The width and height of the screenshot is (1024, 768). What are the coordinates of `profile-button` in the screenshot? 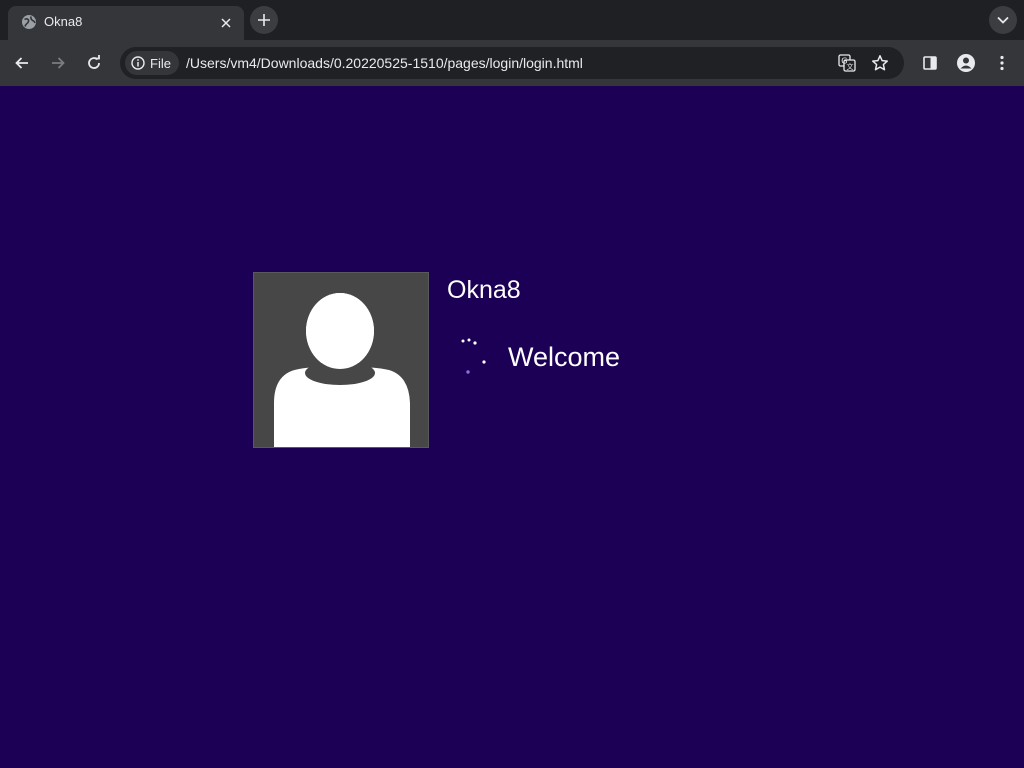 It's located at (966, 63).